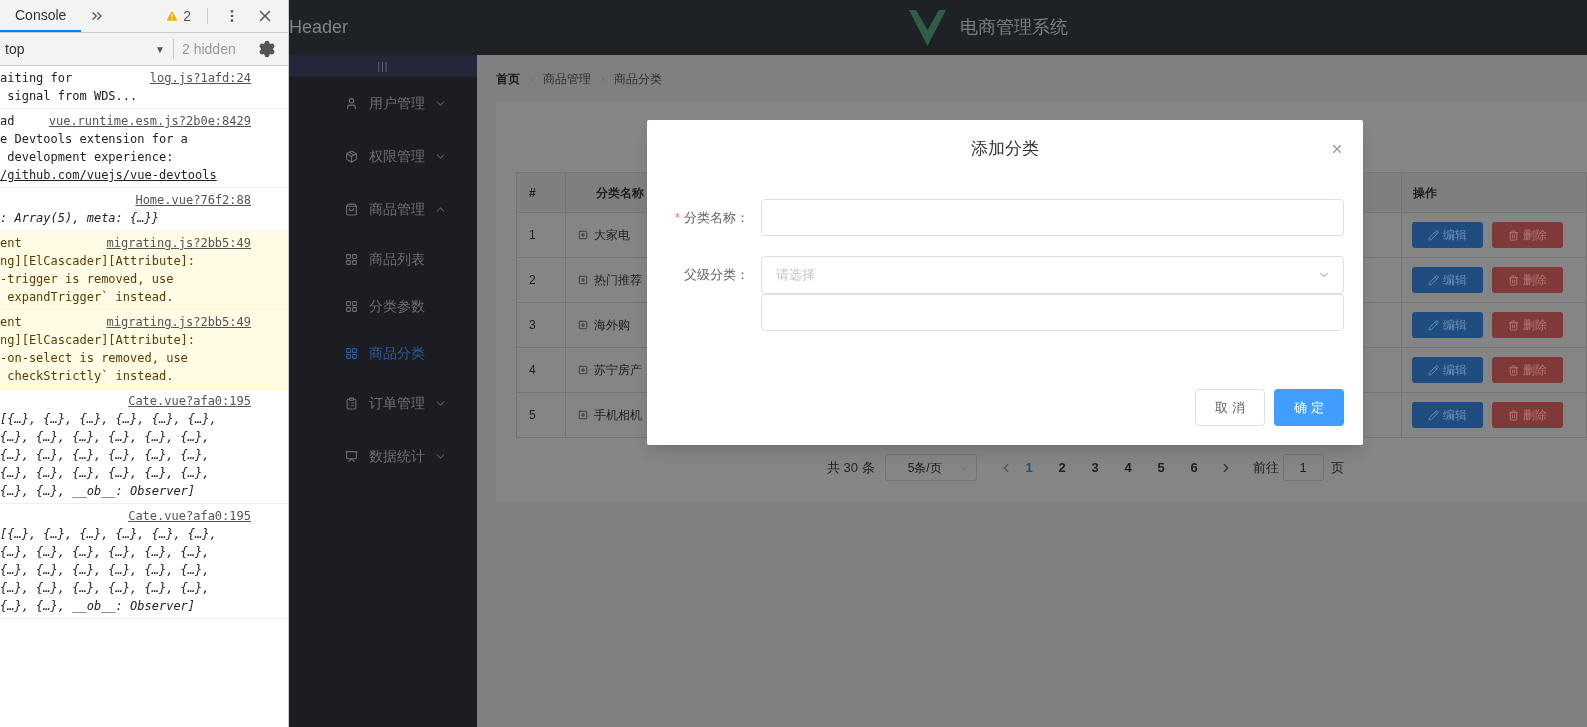 This screenshot has height=727, width=1587. I want to click on total-count: 共 30 条, so click(851, 467).